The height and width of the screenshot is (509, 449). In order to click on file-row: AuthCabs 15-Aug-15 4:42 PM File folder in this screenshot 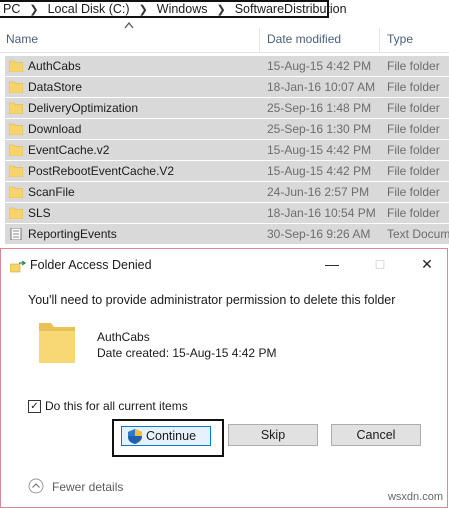, I will do `click(227, 66)`.